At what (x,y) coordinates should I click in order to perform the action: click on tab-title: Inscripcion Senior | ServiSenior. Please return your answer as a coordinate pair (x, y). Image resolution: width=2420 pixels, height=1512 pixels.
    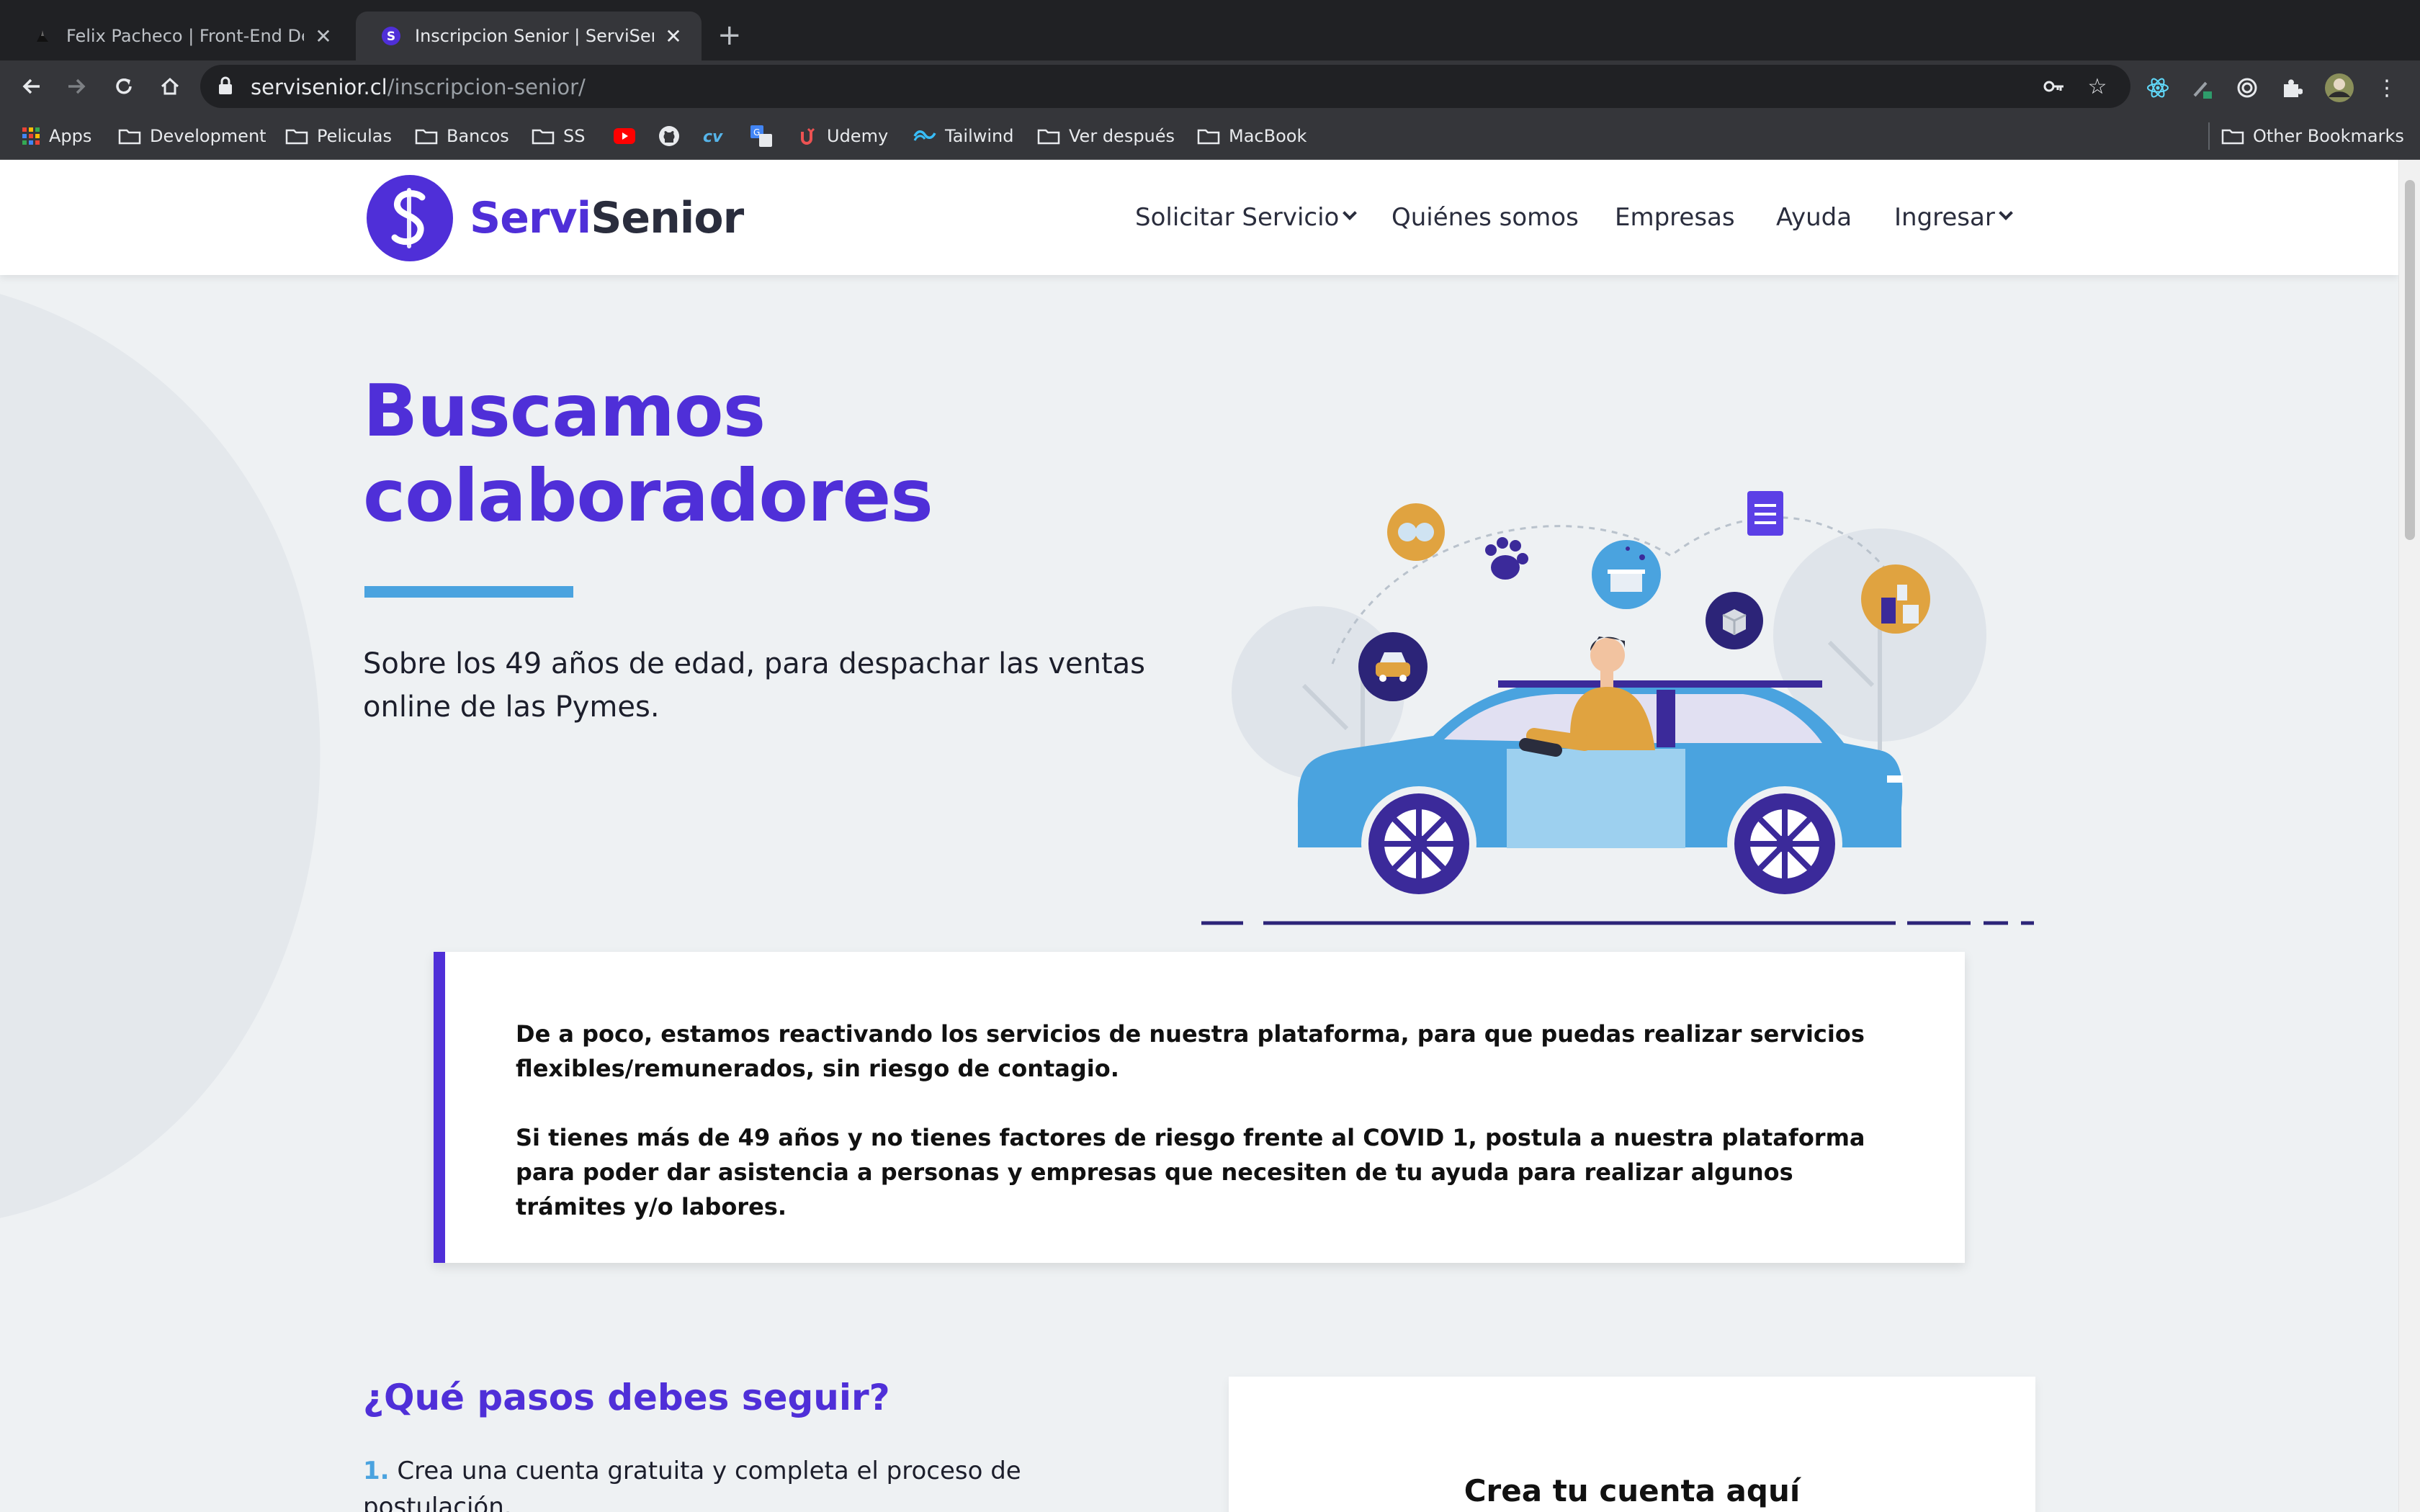
    Looking at the image, I should click on (534, 36).